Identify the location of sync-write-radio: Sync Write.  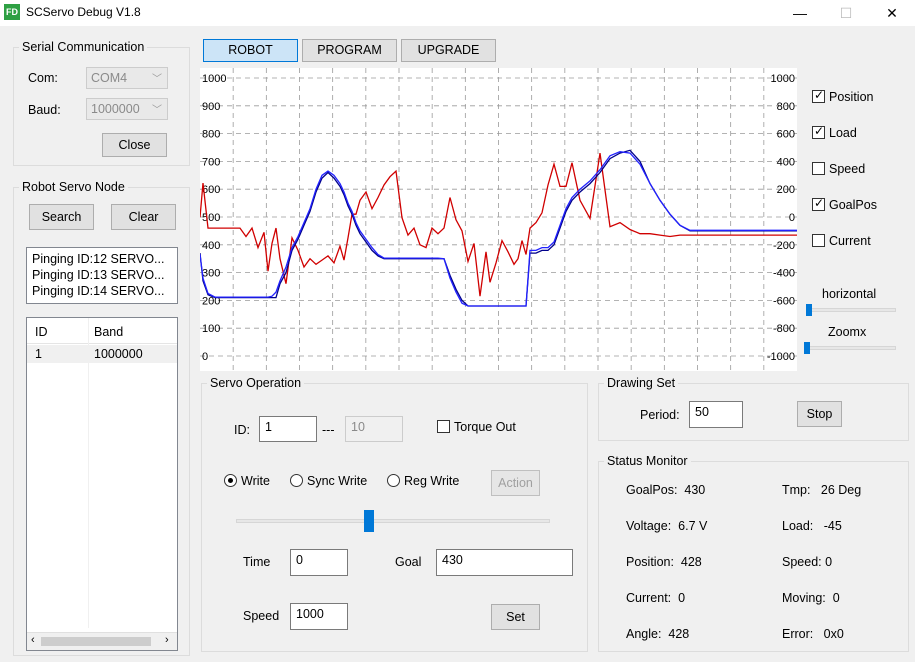
(328, 481).